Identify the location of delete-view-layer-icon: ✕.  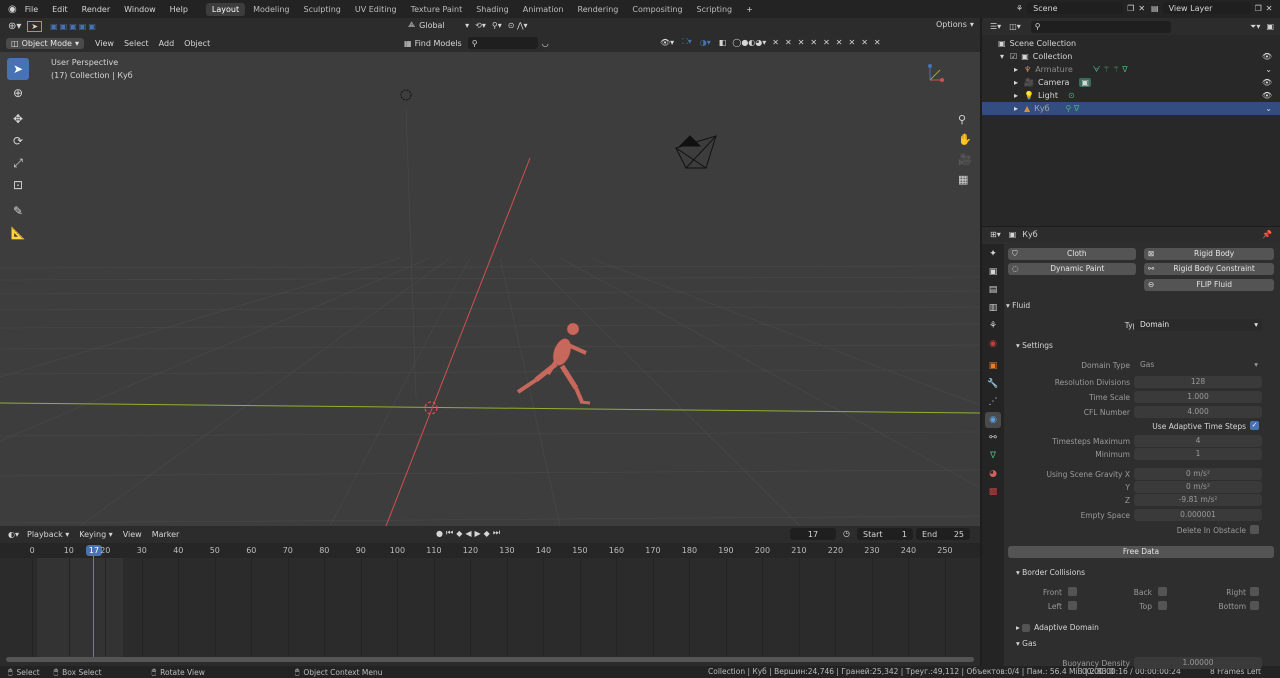
(1269, 8).